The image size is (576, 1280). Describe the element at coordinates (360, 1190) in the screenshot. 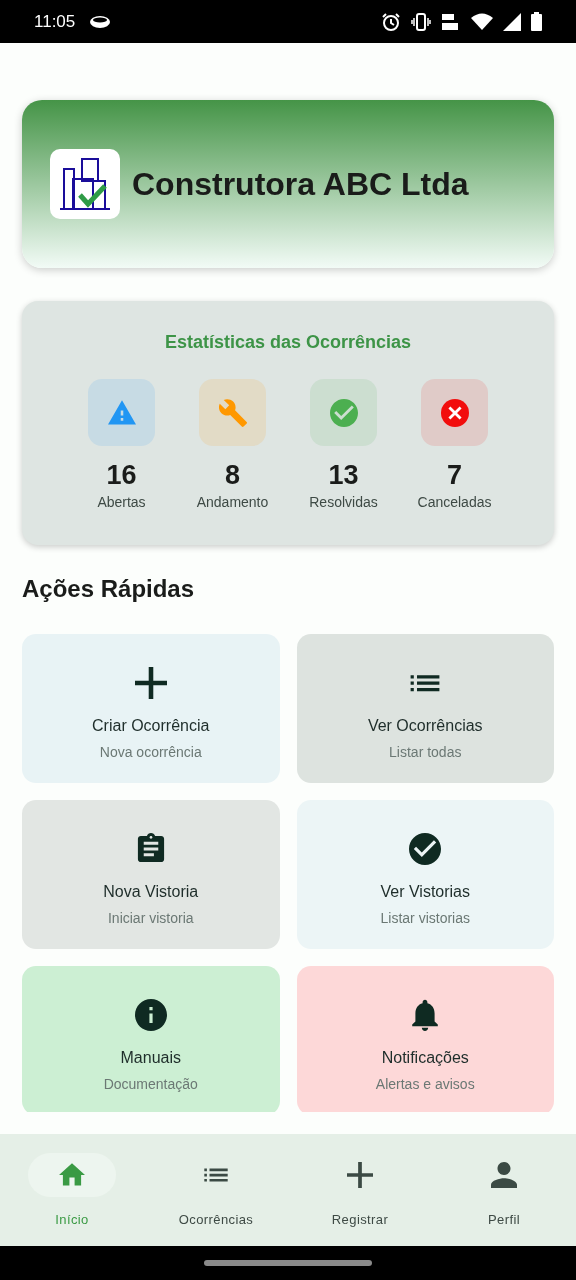

I see `nav-tab: Registrar` at that location.